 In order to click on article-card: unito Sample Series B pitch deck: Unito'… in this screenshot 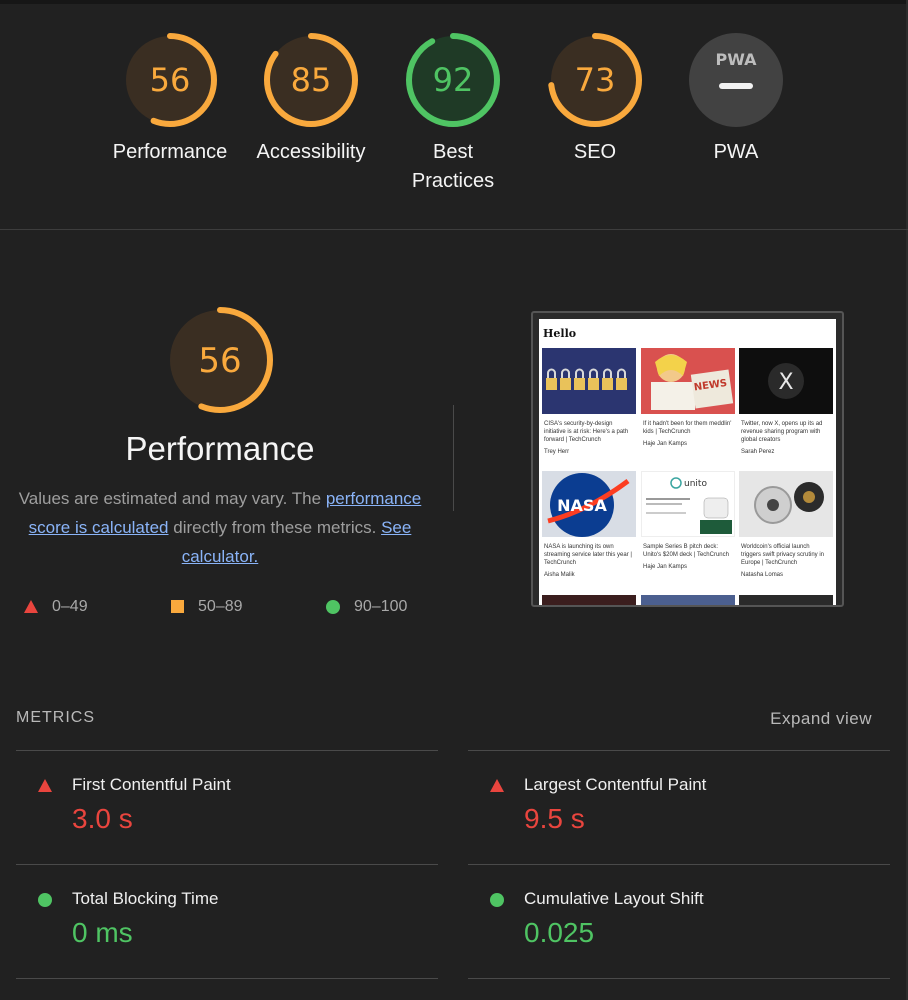, I will do `click(688, 520)`.